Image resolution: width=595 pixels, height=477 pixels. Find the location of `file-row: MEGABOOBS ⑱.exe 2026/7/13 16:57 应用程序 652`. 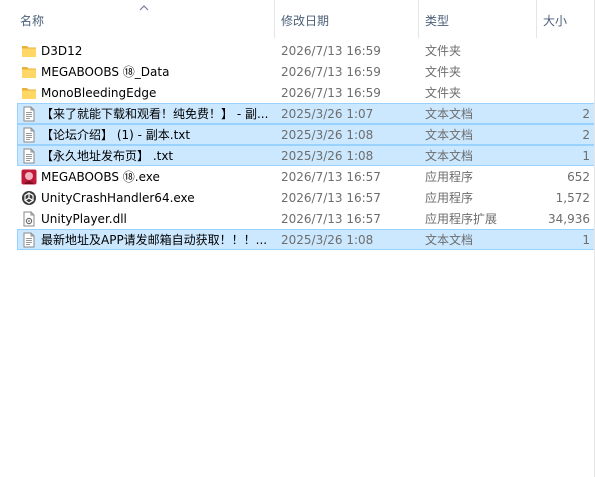

file-row: MEGABOOBS ⑱.exe 2026/7/13 16:57 应用程序 652 is located at coordinates (306, 176).